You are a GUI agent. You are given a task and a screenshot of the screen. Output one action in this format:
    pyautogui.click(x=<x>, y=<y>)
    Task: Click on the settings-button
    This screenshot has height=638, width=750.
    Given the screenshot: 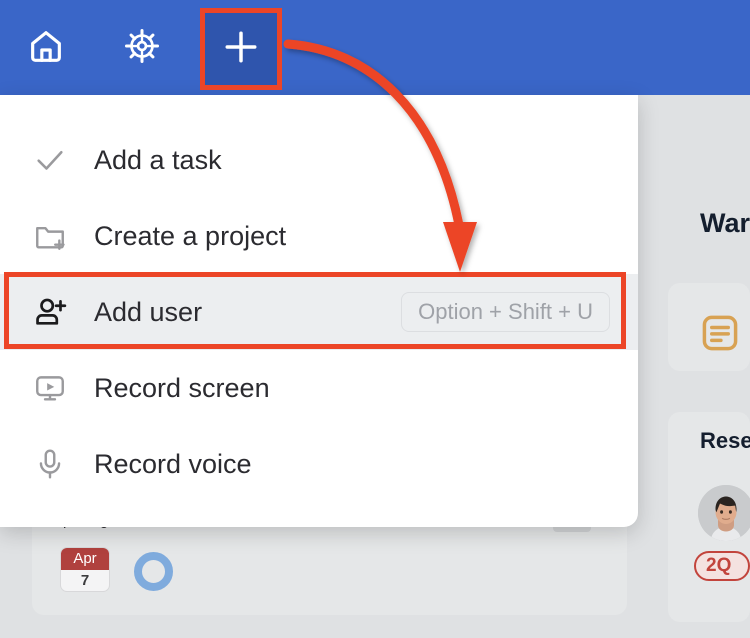 What is the action you would take?
    pyautogui.click(x=142, y=48)
    